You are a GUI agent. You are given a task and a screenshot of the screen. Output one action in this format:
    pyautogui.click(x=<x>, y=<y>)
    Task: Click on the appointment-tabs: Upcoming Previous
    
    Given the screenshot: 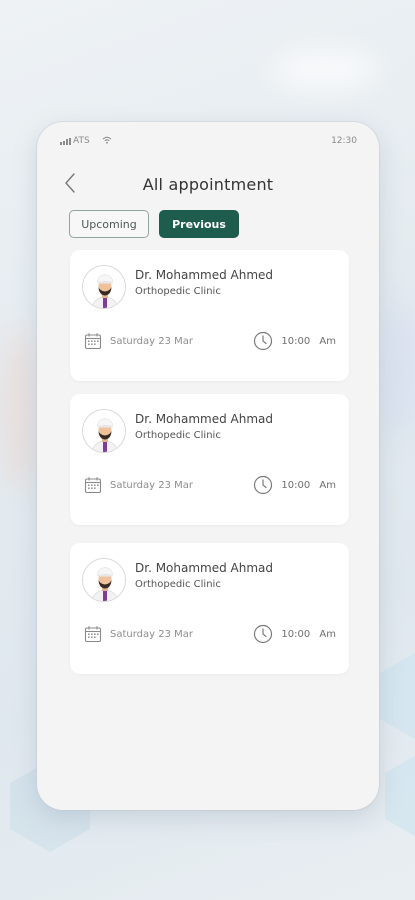 What is the action you would take?
    pyautogui.click(x=208, y=224)
    